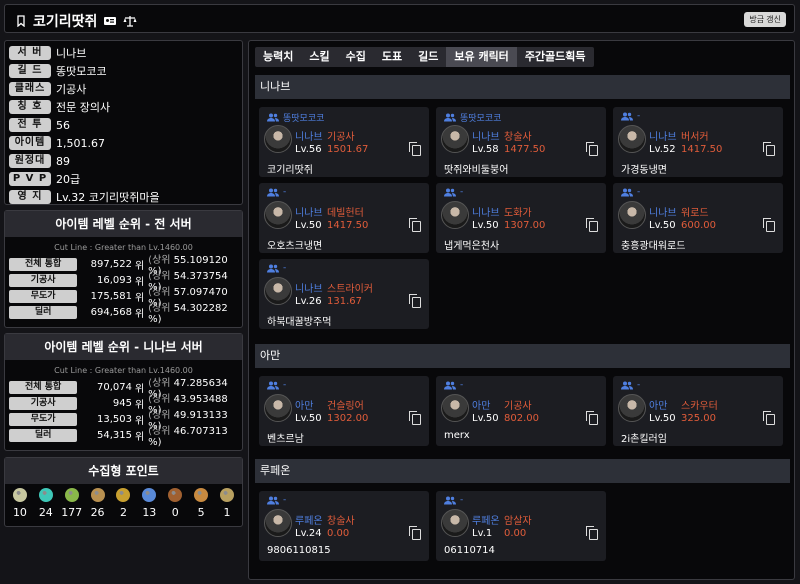 This screenshot has width=800, height=584. Describe the element at coordinates (30, 53) in the screenshot. I see `info-label: 서 버` at that location.